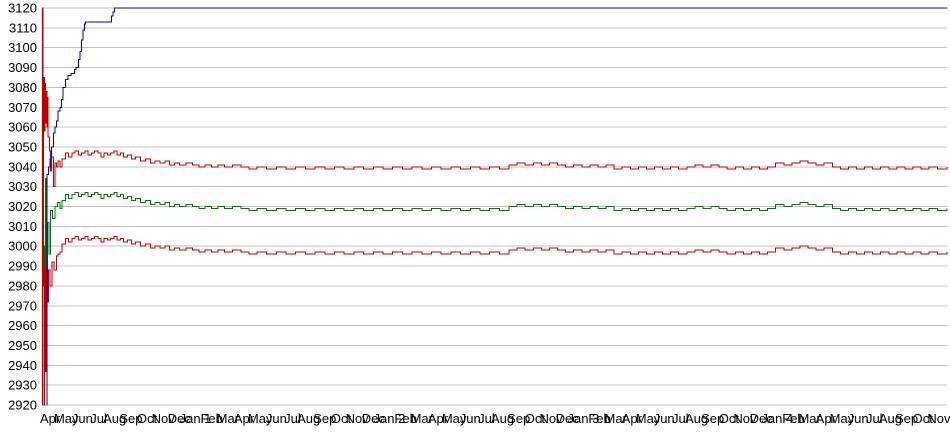 Image resolution: width=950 pixels, height=435 pixels. What do you see at coordinates (22, 107) in the screenshot?
I see `y-axis-label: 3070` at bounding box center [22, 107].